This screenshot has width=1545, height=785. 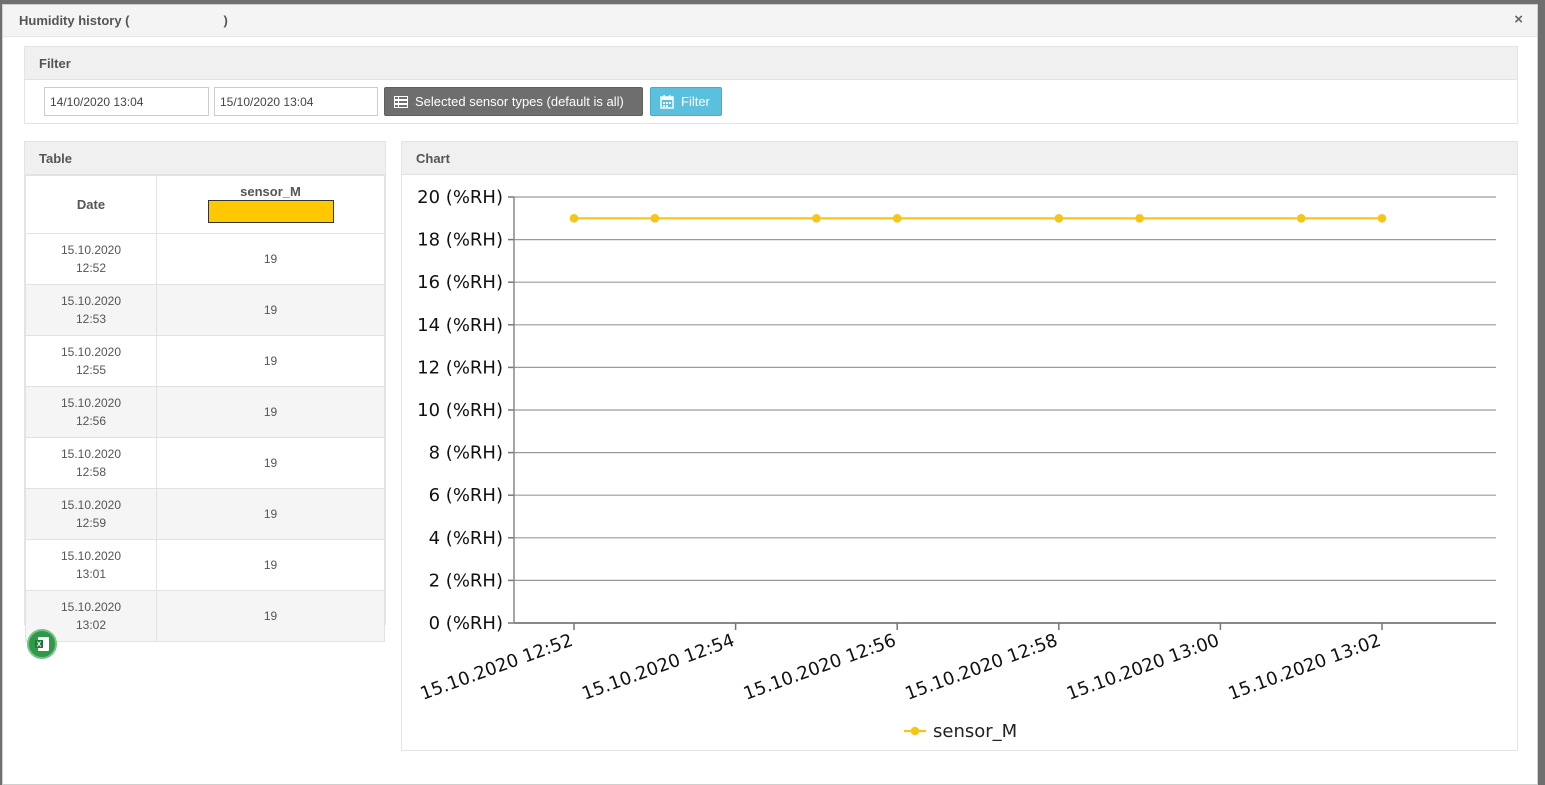 What do you see at coordinates (460, 282) in the screenshot?
I see `y-tick-label: 16 (%RH)` at bounding box center [460, 282].